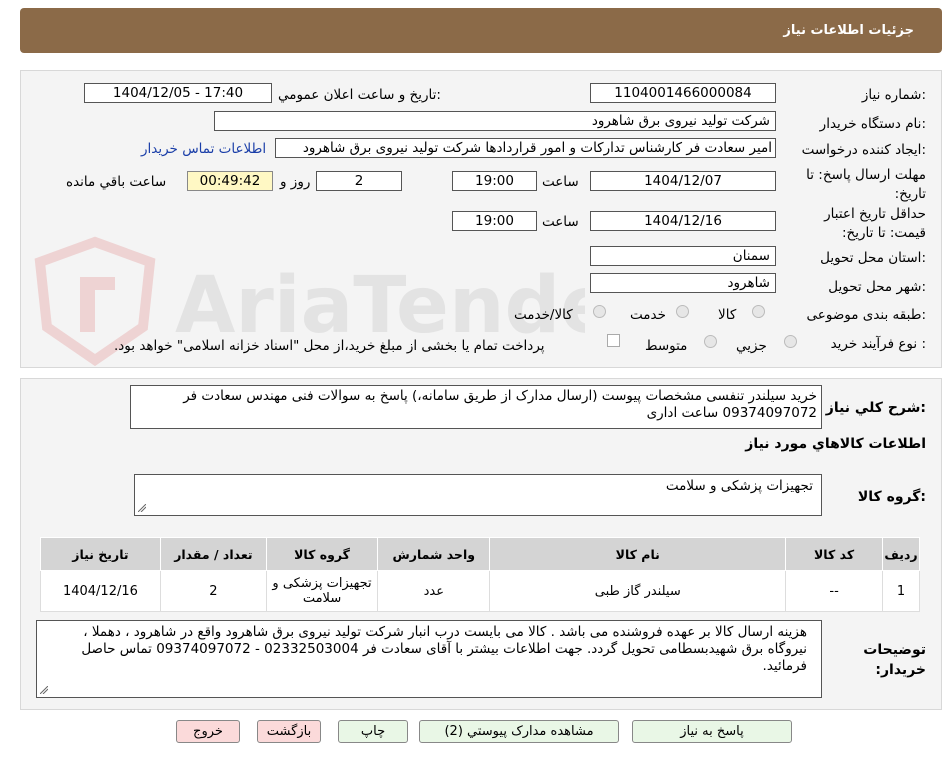  What do you see at coordinates (178, 93) in the screenshot?
I see `announce-field: 1404/12/05 - 17:40` at bounding box center [178, 93].